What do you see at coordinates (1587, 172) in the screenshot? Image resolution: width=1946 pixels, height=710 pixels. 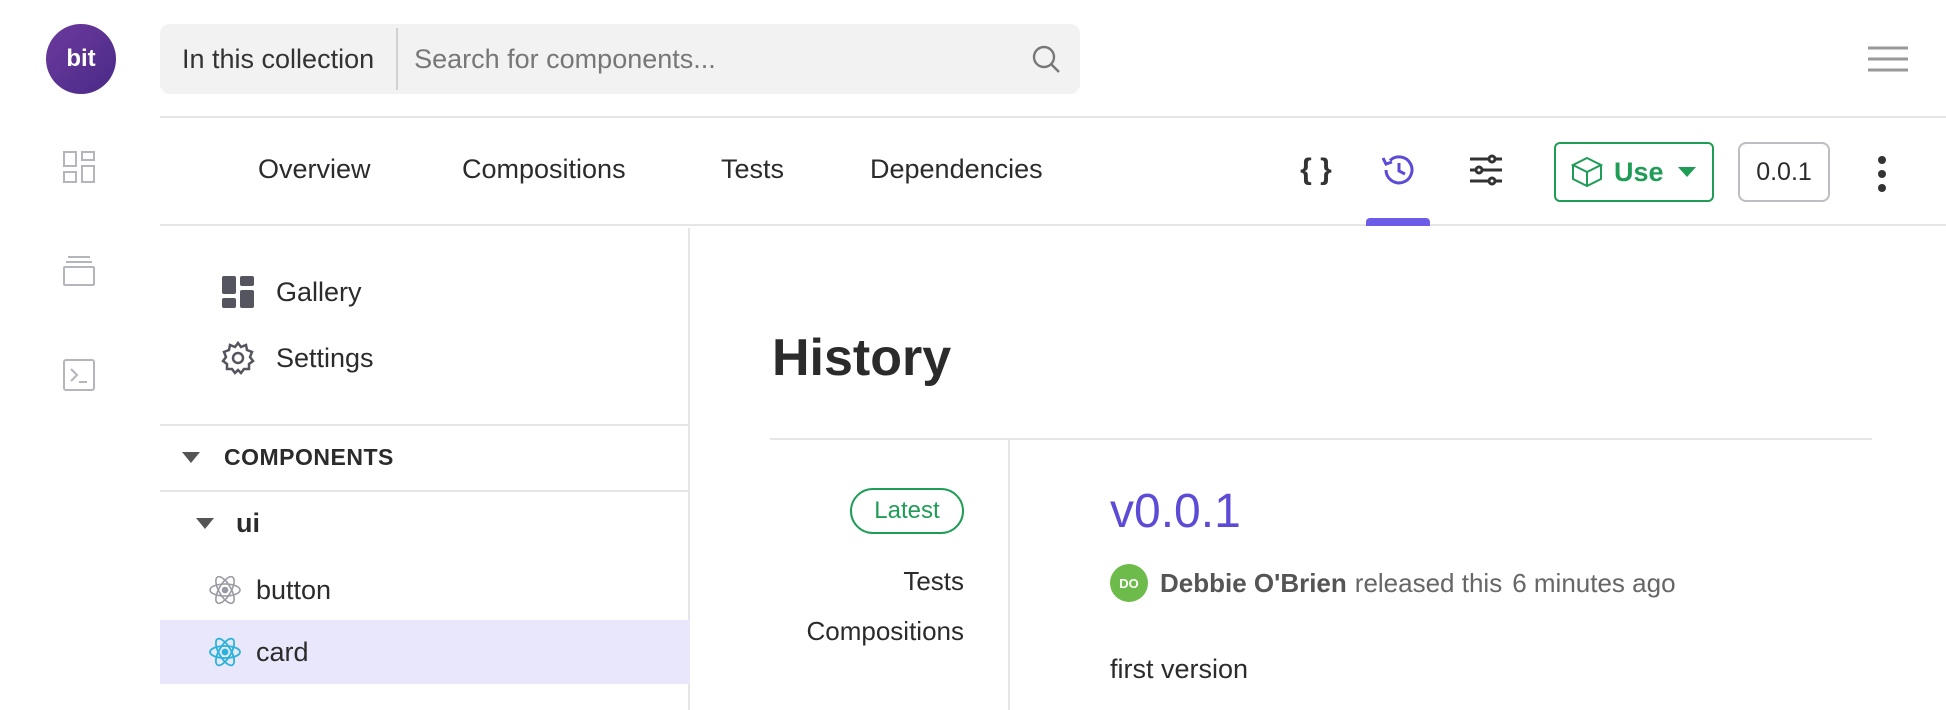 I see `package-icon` at bounding box center [1587, 172].